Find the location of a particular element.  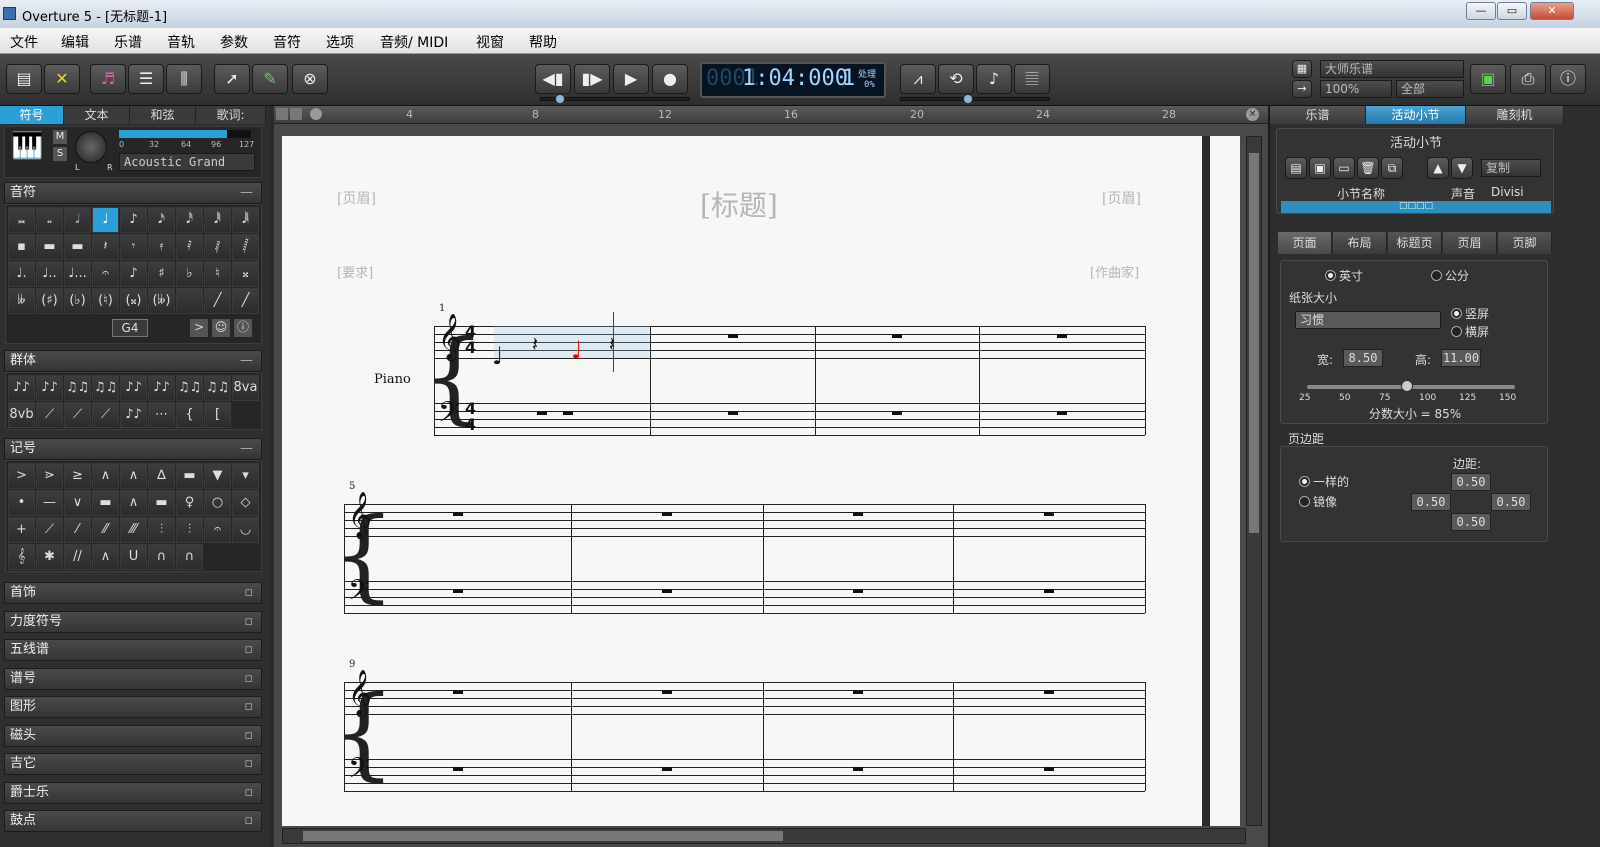

orientation-portrait: 竖屏 is located at coordinates (1470, 313).